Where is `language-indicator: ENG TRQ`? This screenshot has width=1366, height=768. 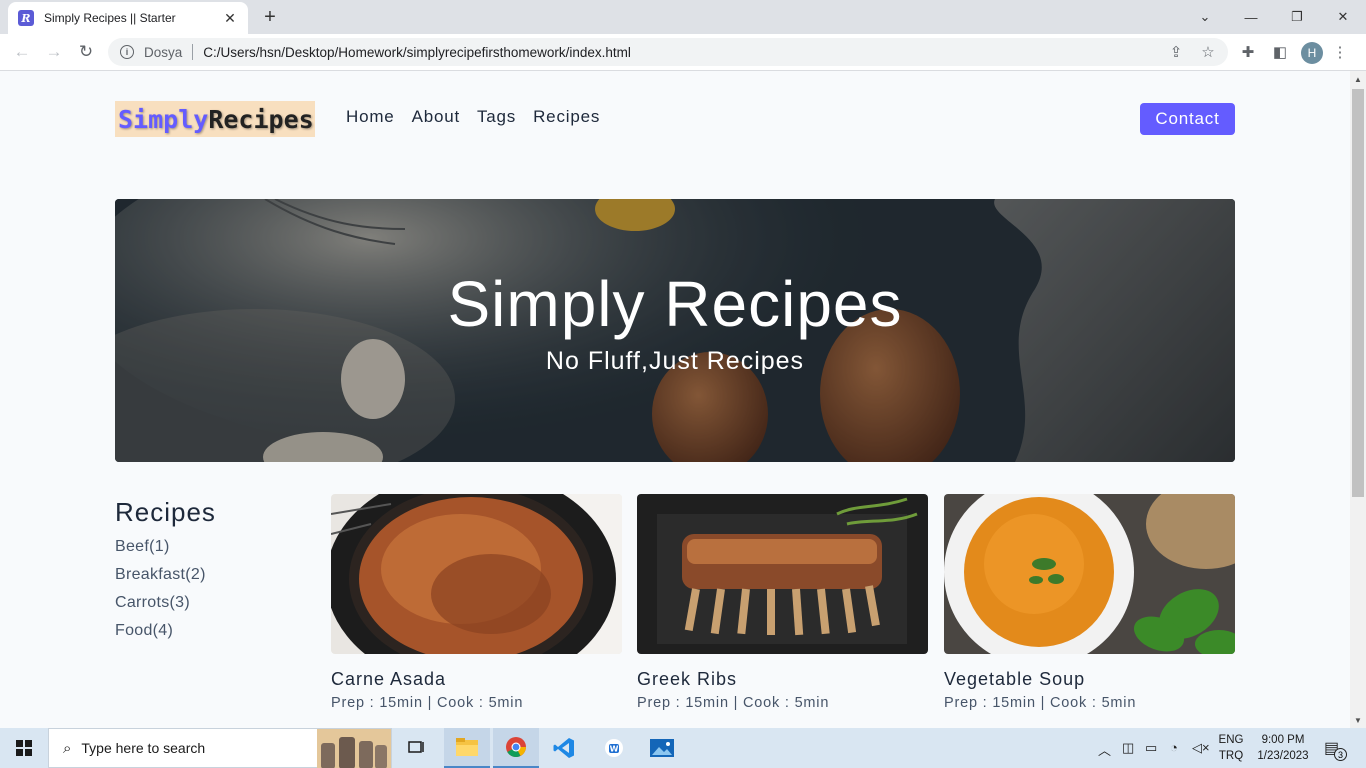 language-indicator: ENG TRQ is located at coordinates (1231, 748).